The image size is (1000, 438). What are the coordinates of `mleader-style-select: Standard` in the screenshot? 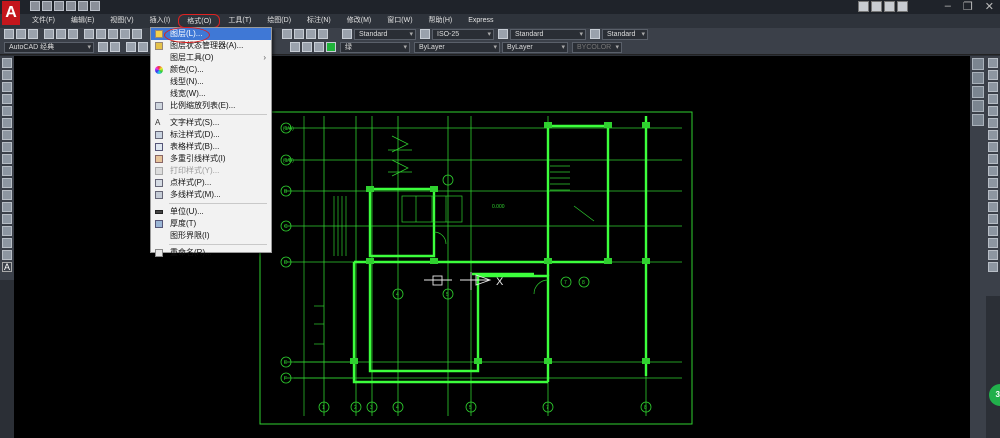 It's located at (625, 34).